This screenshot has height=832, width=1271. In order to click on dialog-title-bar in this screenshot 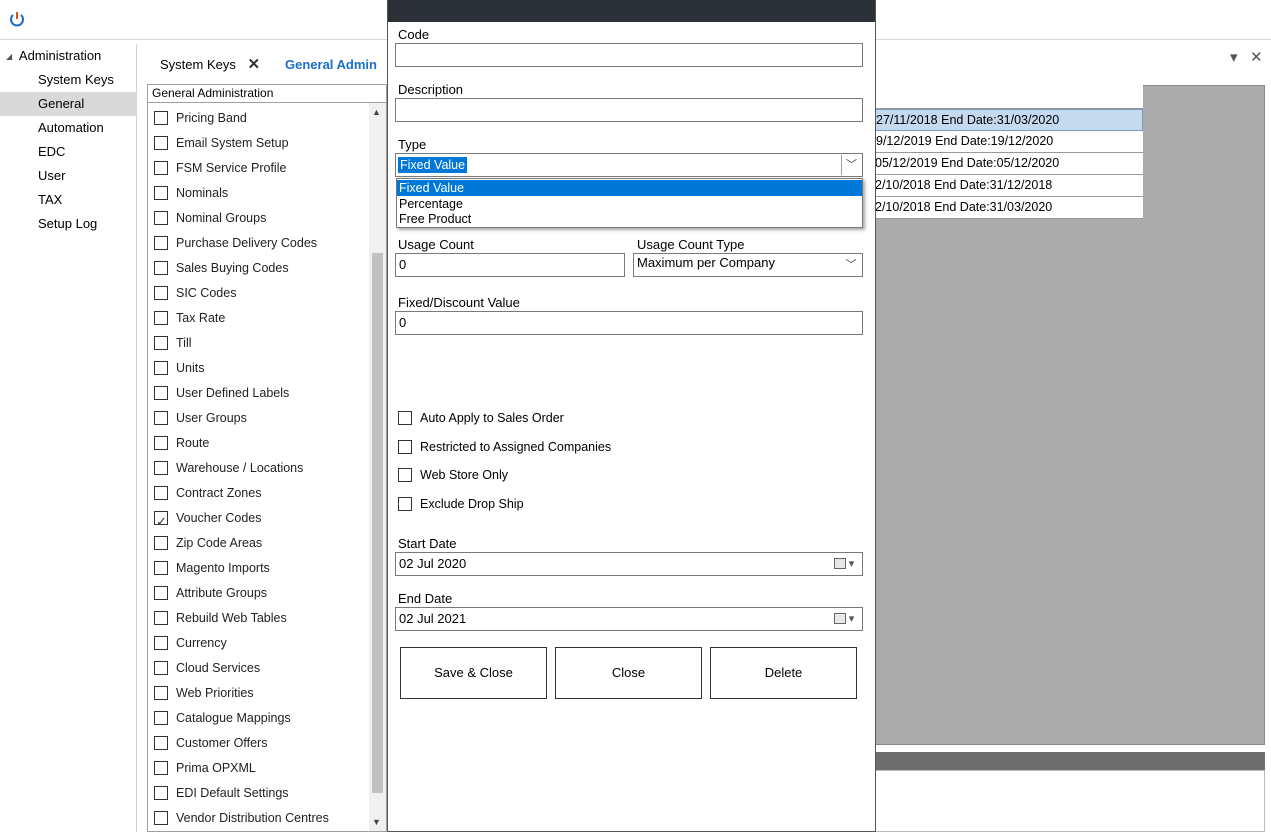, I will do `click(631, 11)`.